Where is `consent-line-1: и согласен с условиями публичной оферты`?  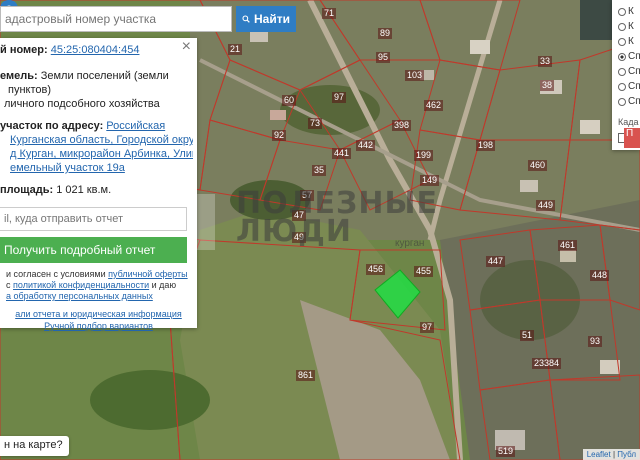 consent-line-1: и согласен с условиями публичной оферты is located at coordinates (98, 274).